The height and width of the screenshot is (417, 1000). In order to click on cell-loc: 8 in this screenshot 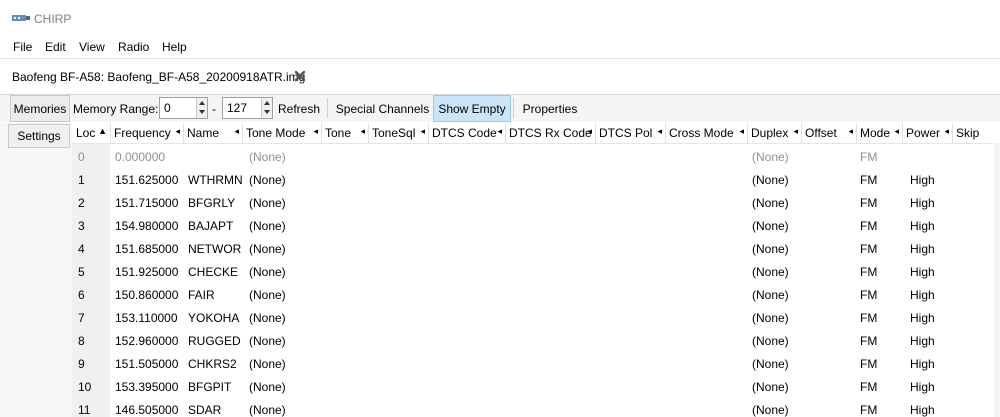, I will do `click(81, 341)`.